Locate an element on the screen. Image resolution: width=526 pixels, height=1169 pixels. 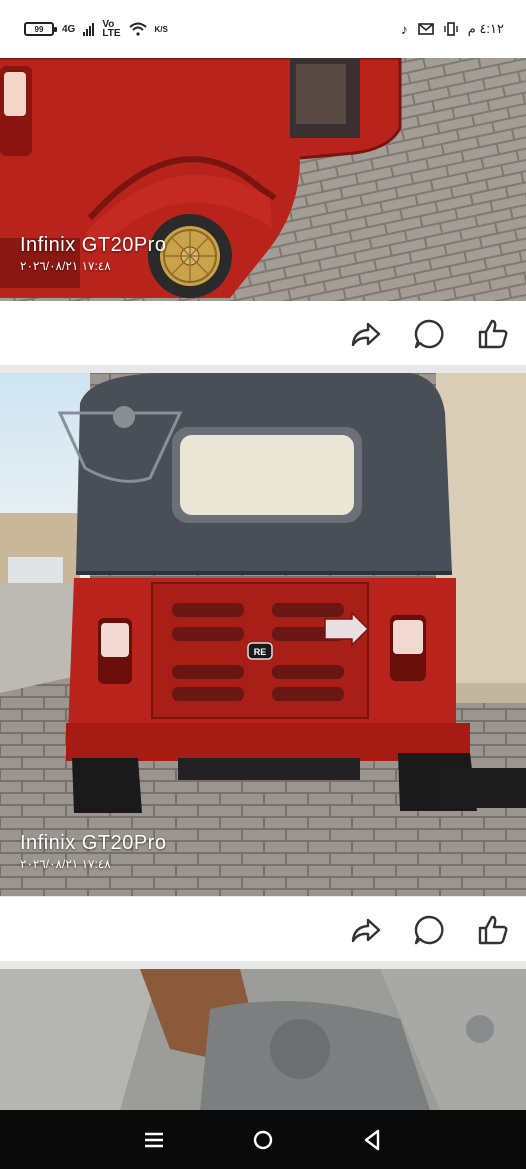
post-2-actions is located at coordinates (263, 929).